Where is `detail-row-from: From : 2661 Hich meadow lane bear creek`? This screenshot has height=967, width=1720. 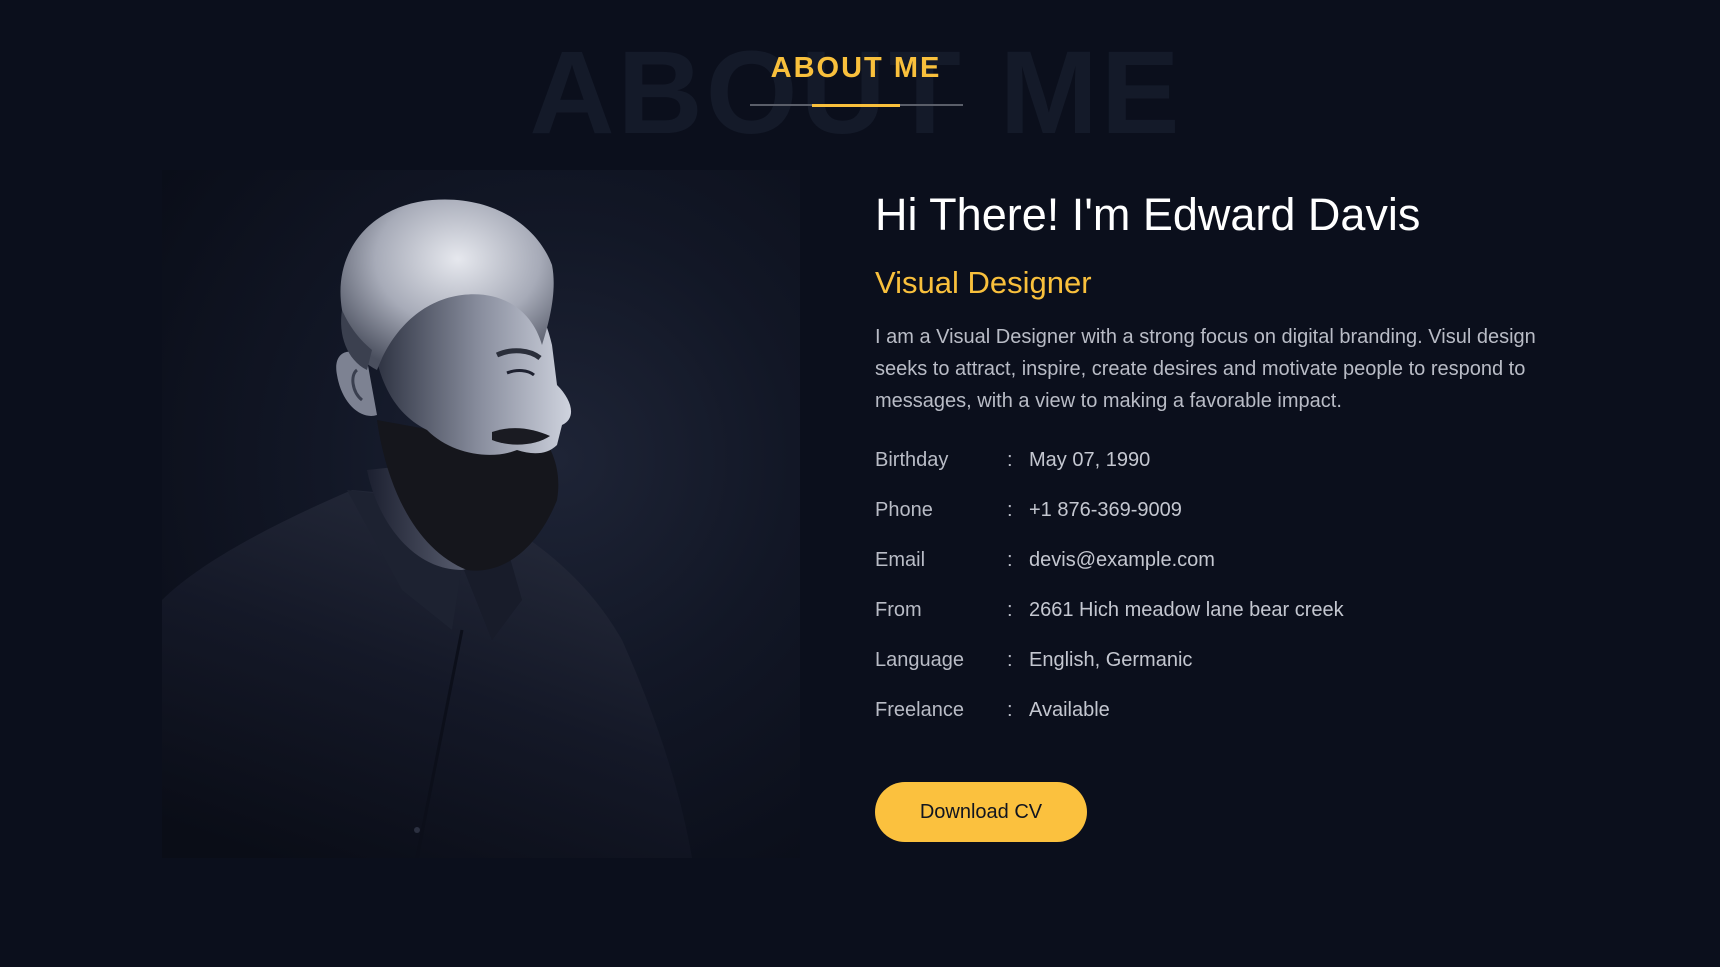 detail-row-from: From : 2661 Hich meadow lane bear creek is located at coordinates (1225, 610).